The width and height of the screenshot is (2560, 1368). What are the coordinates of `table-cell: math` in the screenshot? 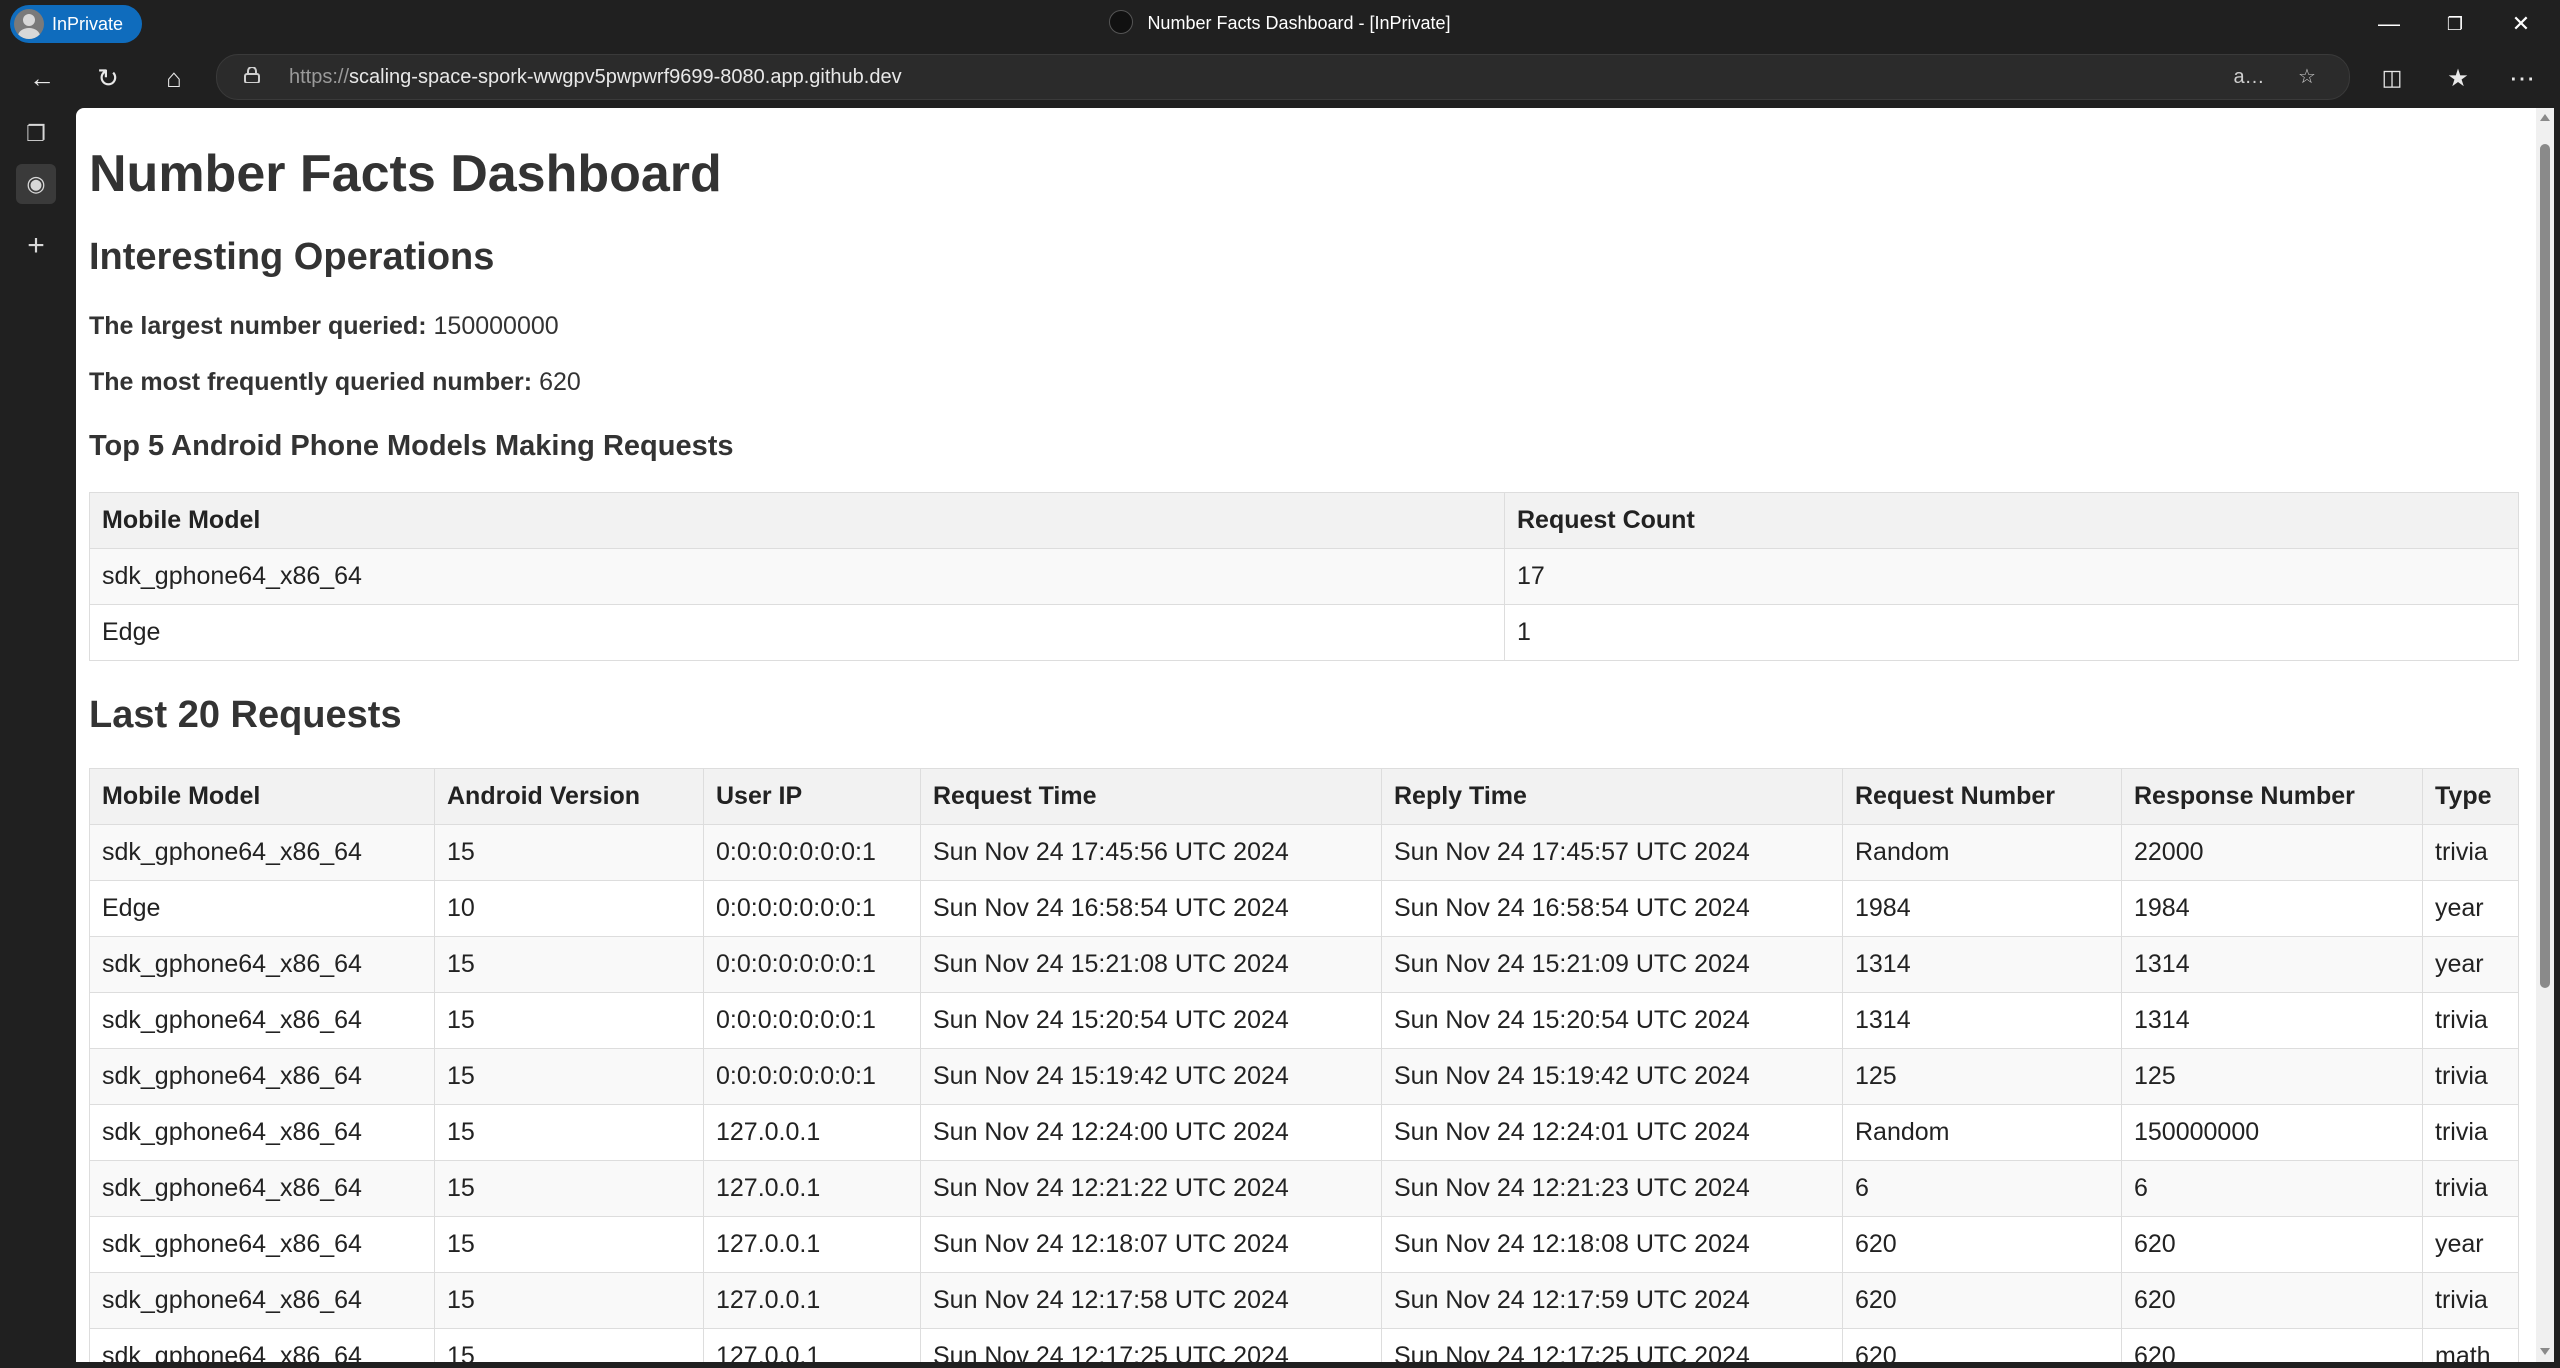 It's located at (2470, 1345).